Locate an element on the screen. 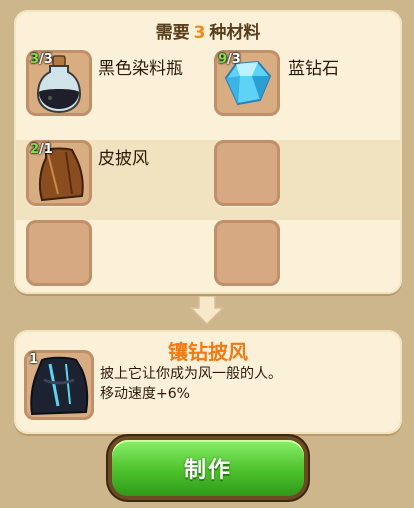  requirement-count: 3 is located at coordinates (199, 33).